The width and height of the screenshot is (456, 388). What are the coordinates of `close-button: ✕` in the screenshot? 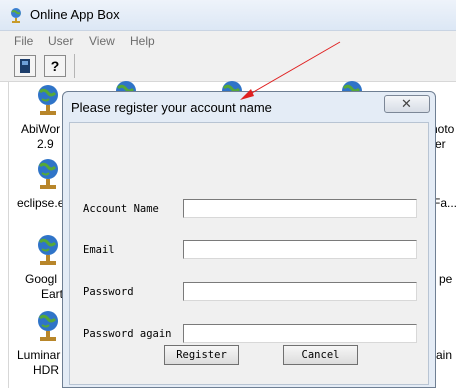 It's located at (407, 104).